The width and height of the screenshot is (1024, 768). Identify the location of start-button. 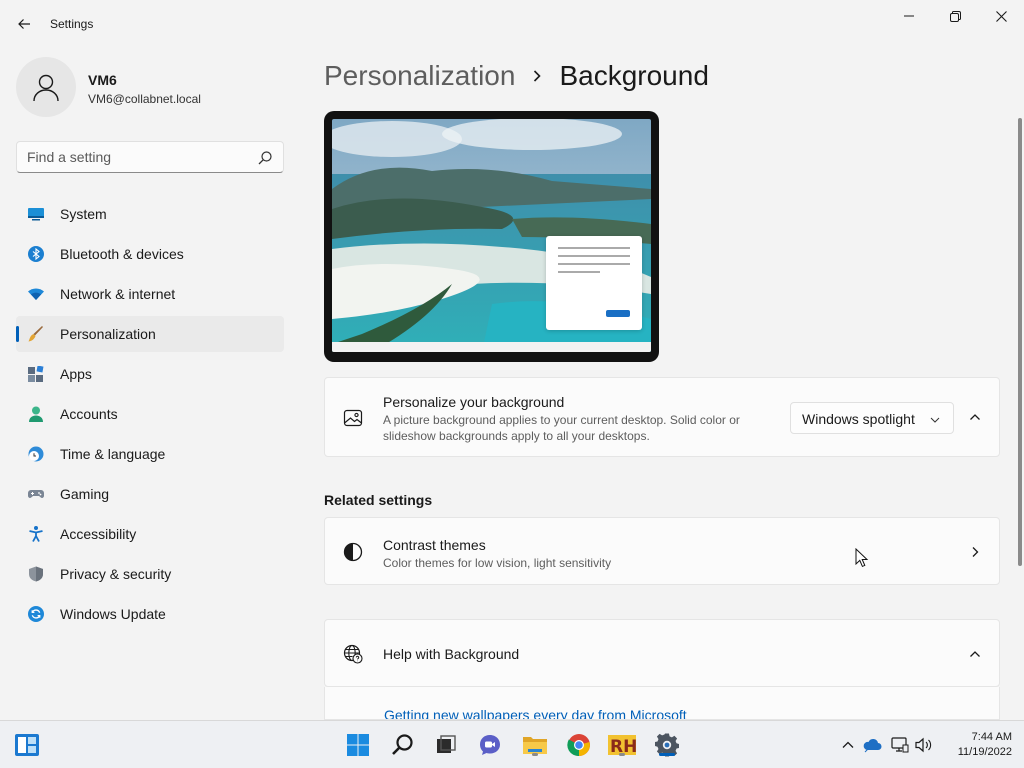
(358, 745).